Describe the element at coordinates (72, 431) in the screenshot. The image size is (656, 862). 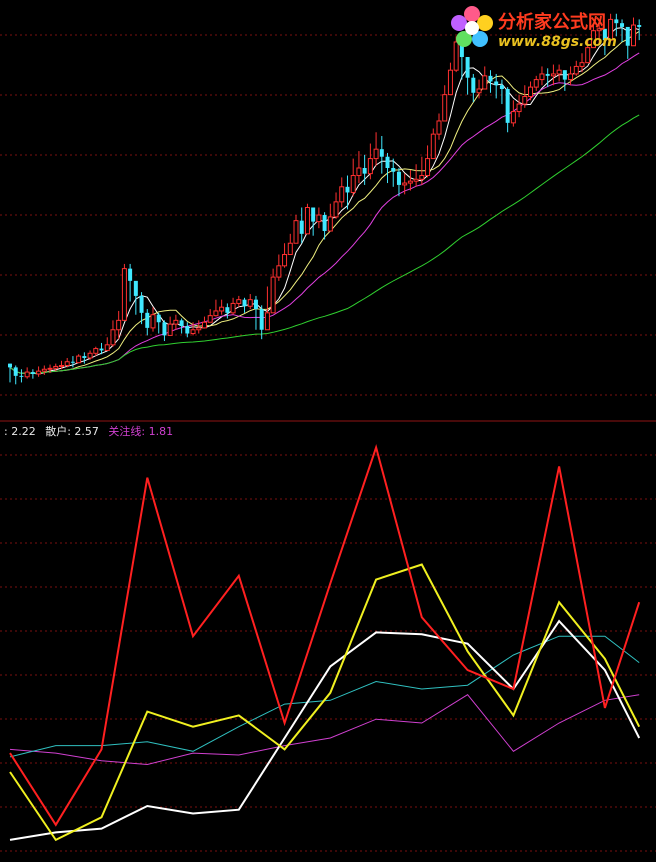
I see `legend-item: 散户: 2.57` at that location.